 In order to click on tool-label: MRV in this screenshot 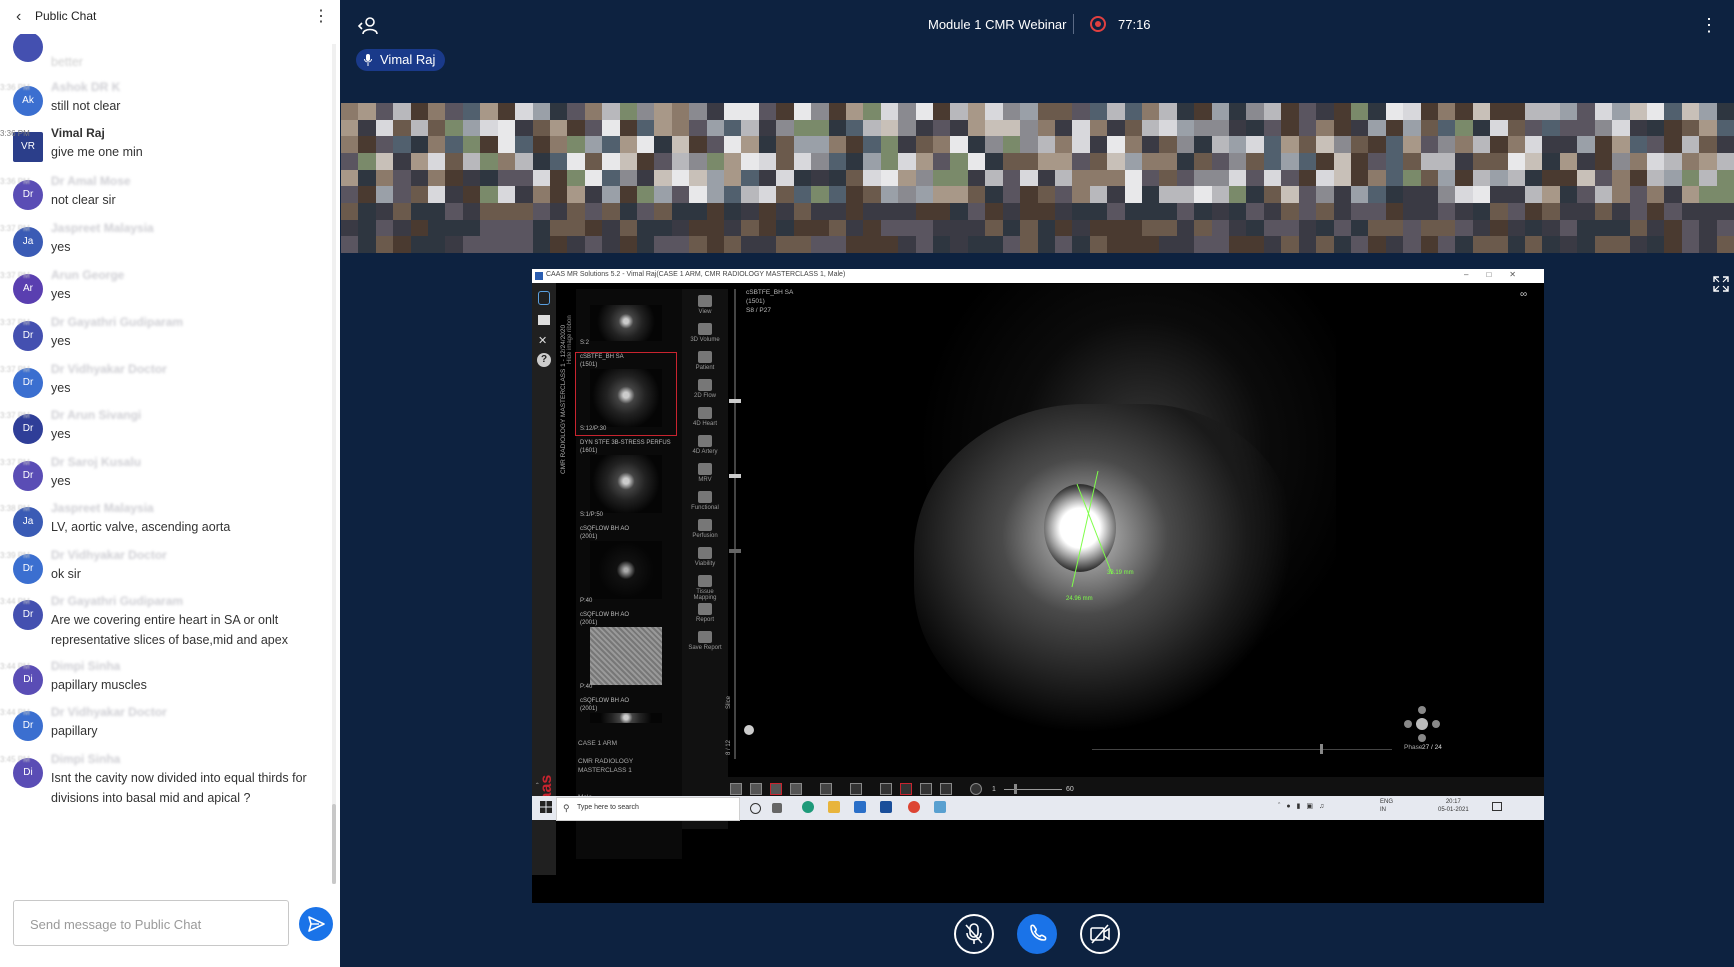, I will do `click(705, 480)`.